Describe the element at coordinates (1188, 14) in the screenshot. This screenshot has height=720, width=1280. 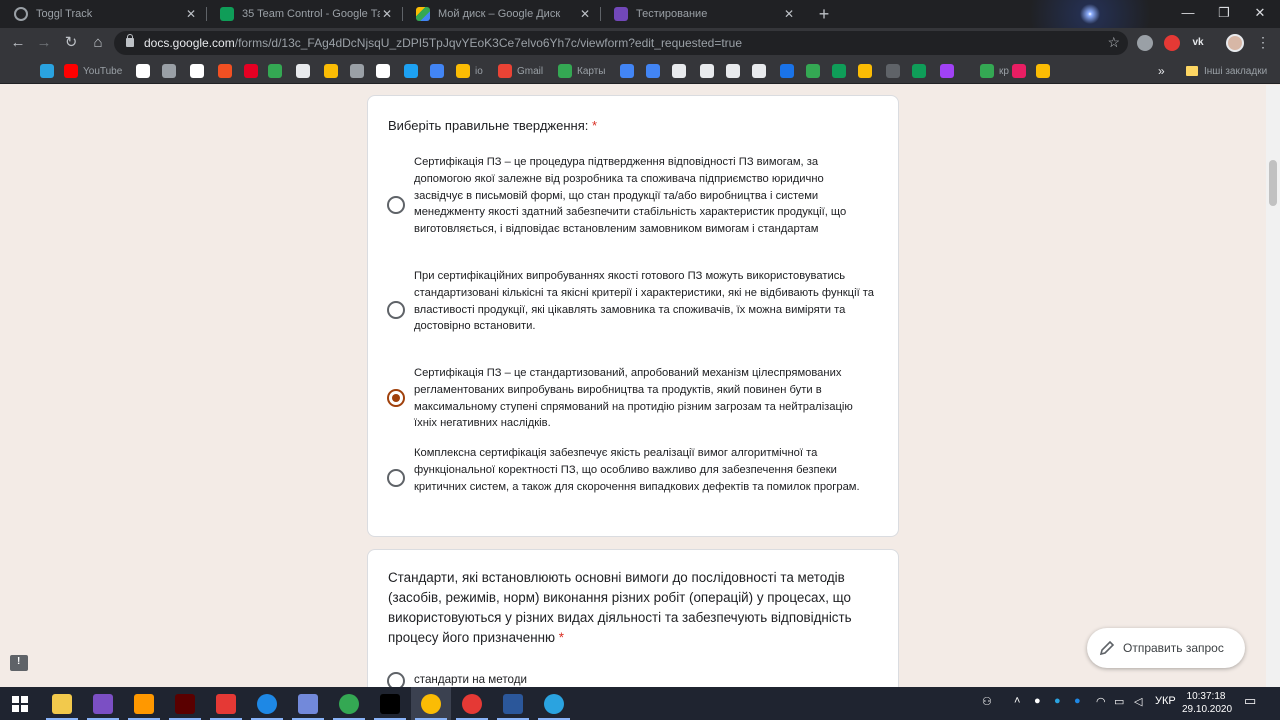
I see `minimize-button: —` at that location.